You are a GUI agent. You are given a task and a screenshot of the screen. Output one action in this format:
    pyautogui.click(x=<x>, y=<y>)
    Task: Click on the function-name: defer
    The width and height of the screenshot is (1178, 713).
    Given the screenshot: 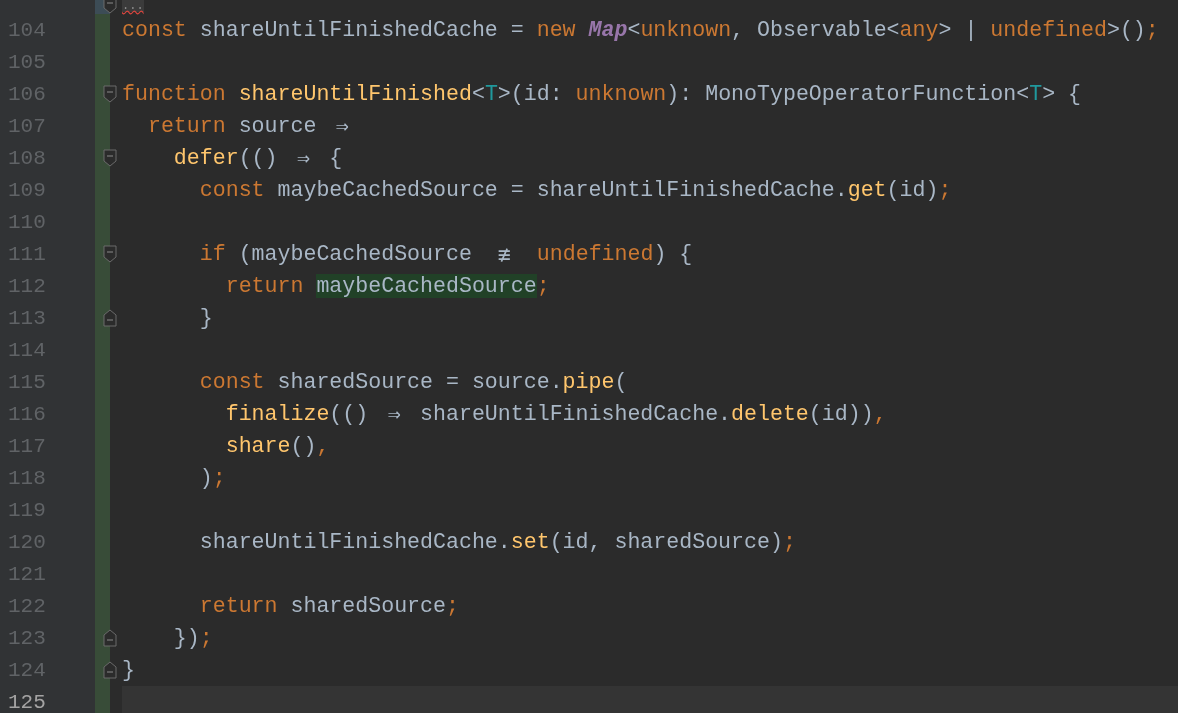 What is the action you would take?
    pyautogui.click(x=205, y=158)
    